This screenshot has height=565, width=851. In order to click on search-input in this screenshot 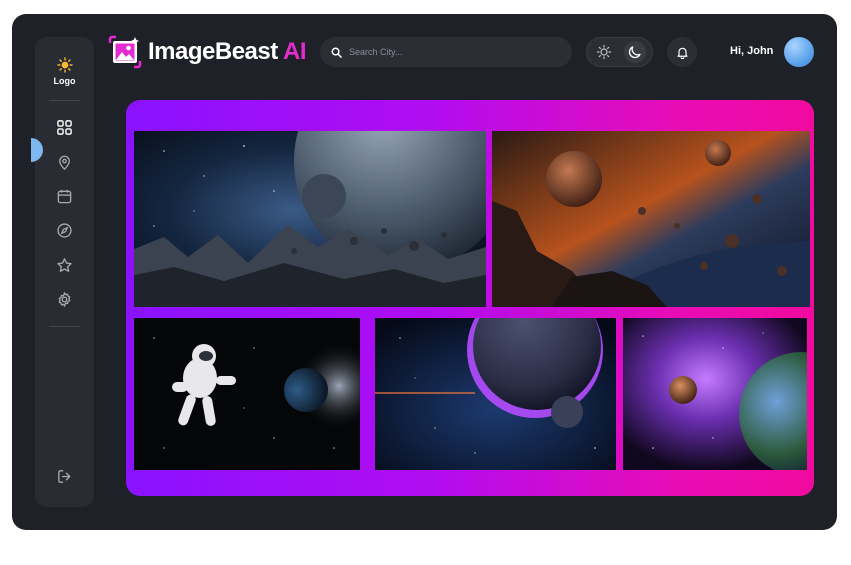, I will do `click(454, 52)`.